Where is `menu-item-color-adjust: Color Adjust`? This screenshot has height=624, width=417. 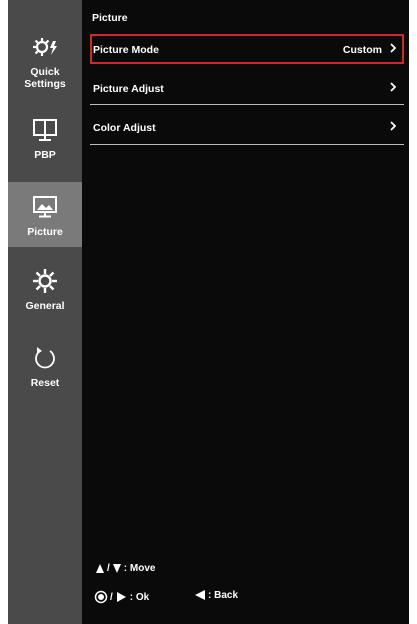
menu-item-color-adjust: Color Adjust is located at coordinates (247, 128).